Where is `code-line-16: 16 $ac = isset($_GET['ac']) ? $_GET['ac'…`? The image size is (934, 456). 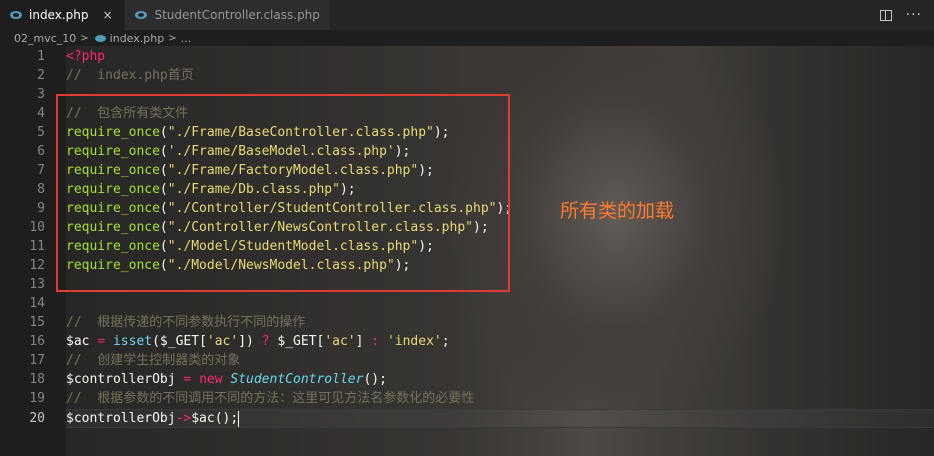 code-line-16: 16 $ac = isset($_GET['ac']) ? $_GET['ac'… is located at coordinates (467, 341).